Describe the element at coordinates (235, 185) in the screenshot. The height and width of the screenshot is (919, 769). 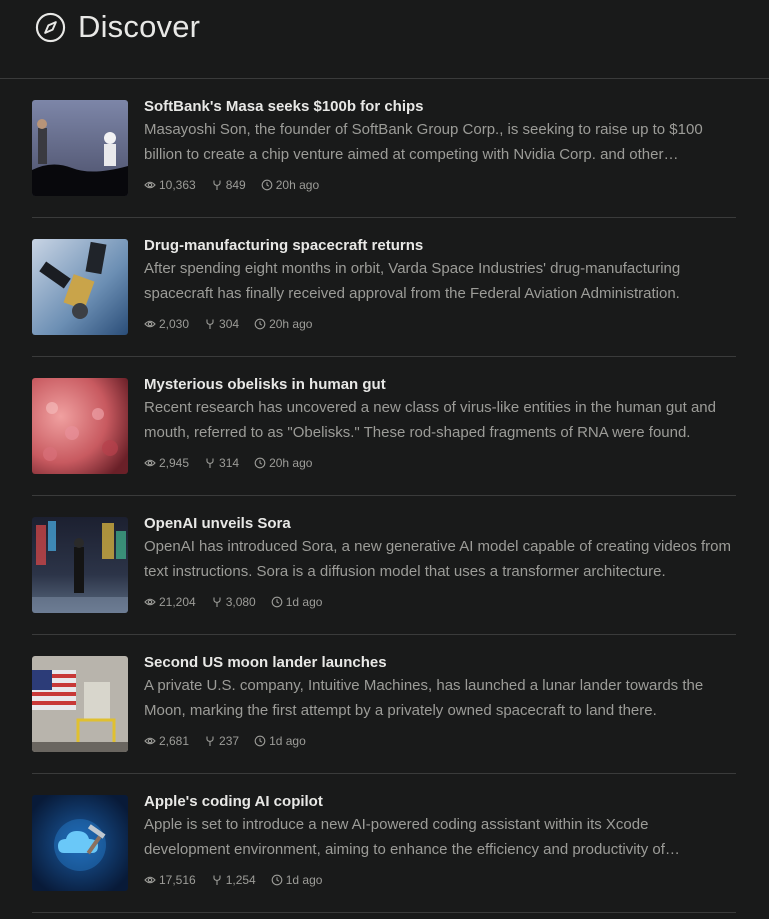
I see `fork-count: 849` at that location.